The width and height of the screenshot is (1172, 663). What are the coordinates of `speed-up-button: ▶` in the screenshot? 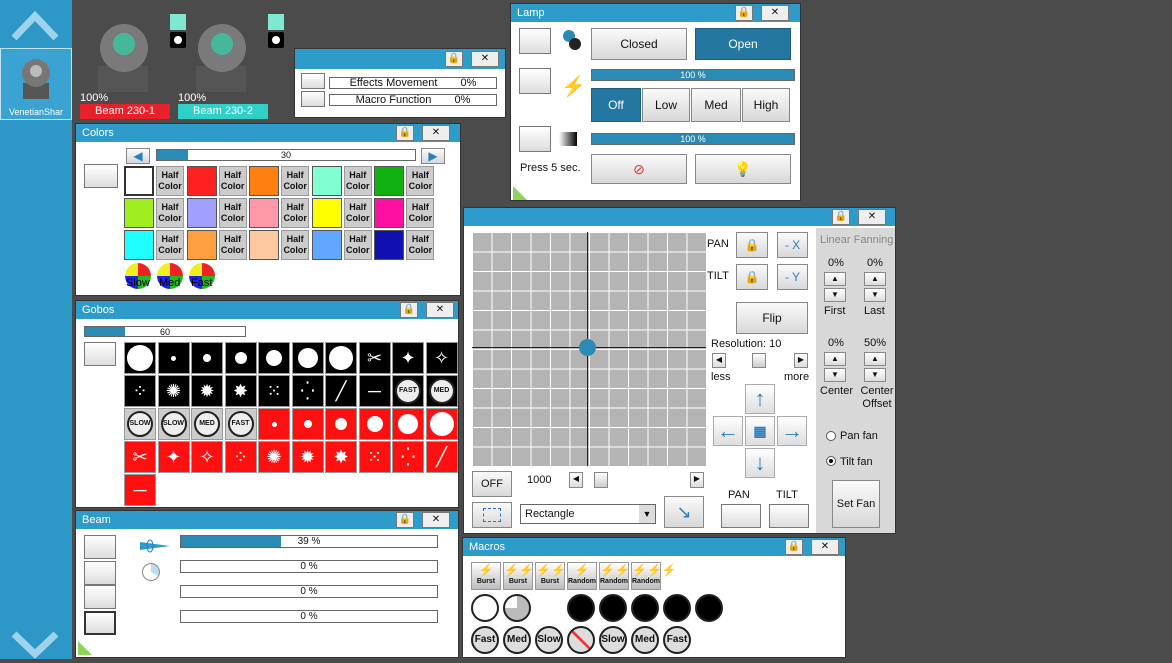 It's located at (697, 480).